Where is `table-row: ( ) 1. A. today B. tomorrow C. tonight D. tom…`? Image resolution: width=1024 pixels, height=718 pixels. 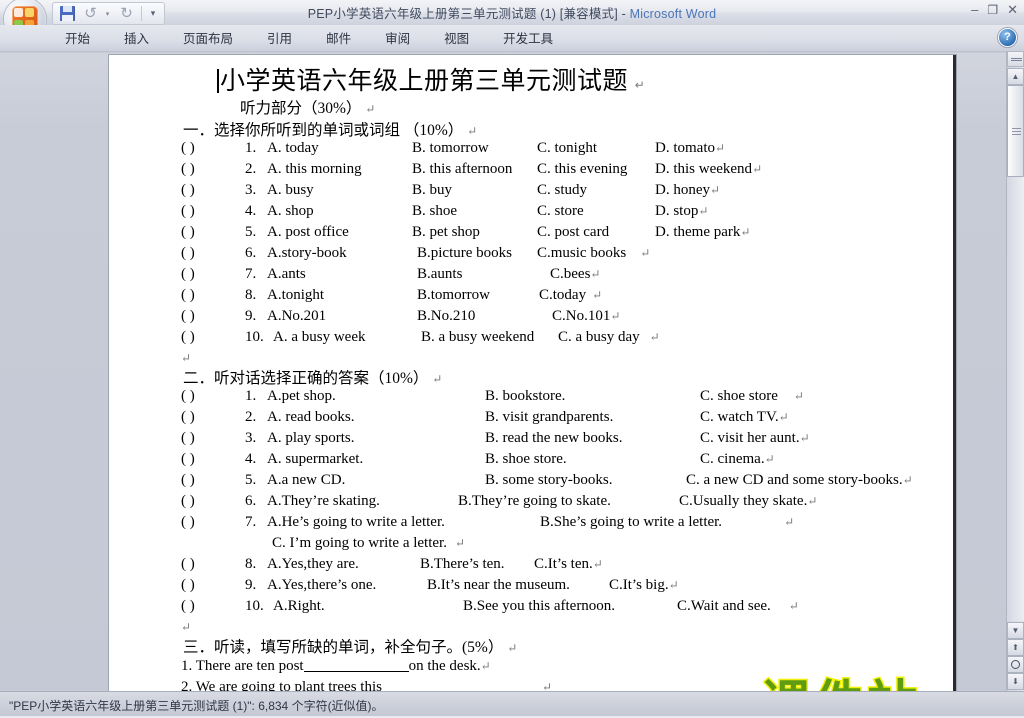
table-row: ( ) 1. A. today B. tomorrow C. tonight D. tom… is located at coordinates (453, 148).